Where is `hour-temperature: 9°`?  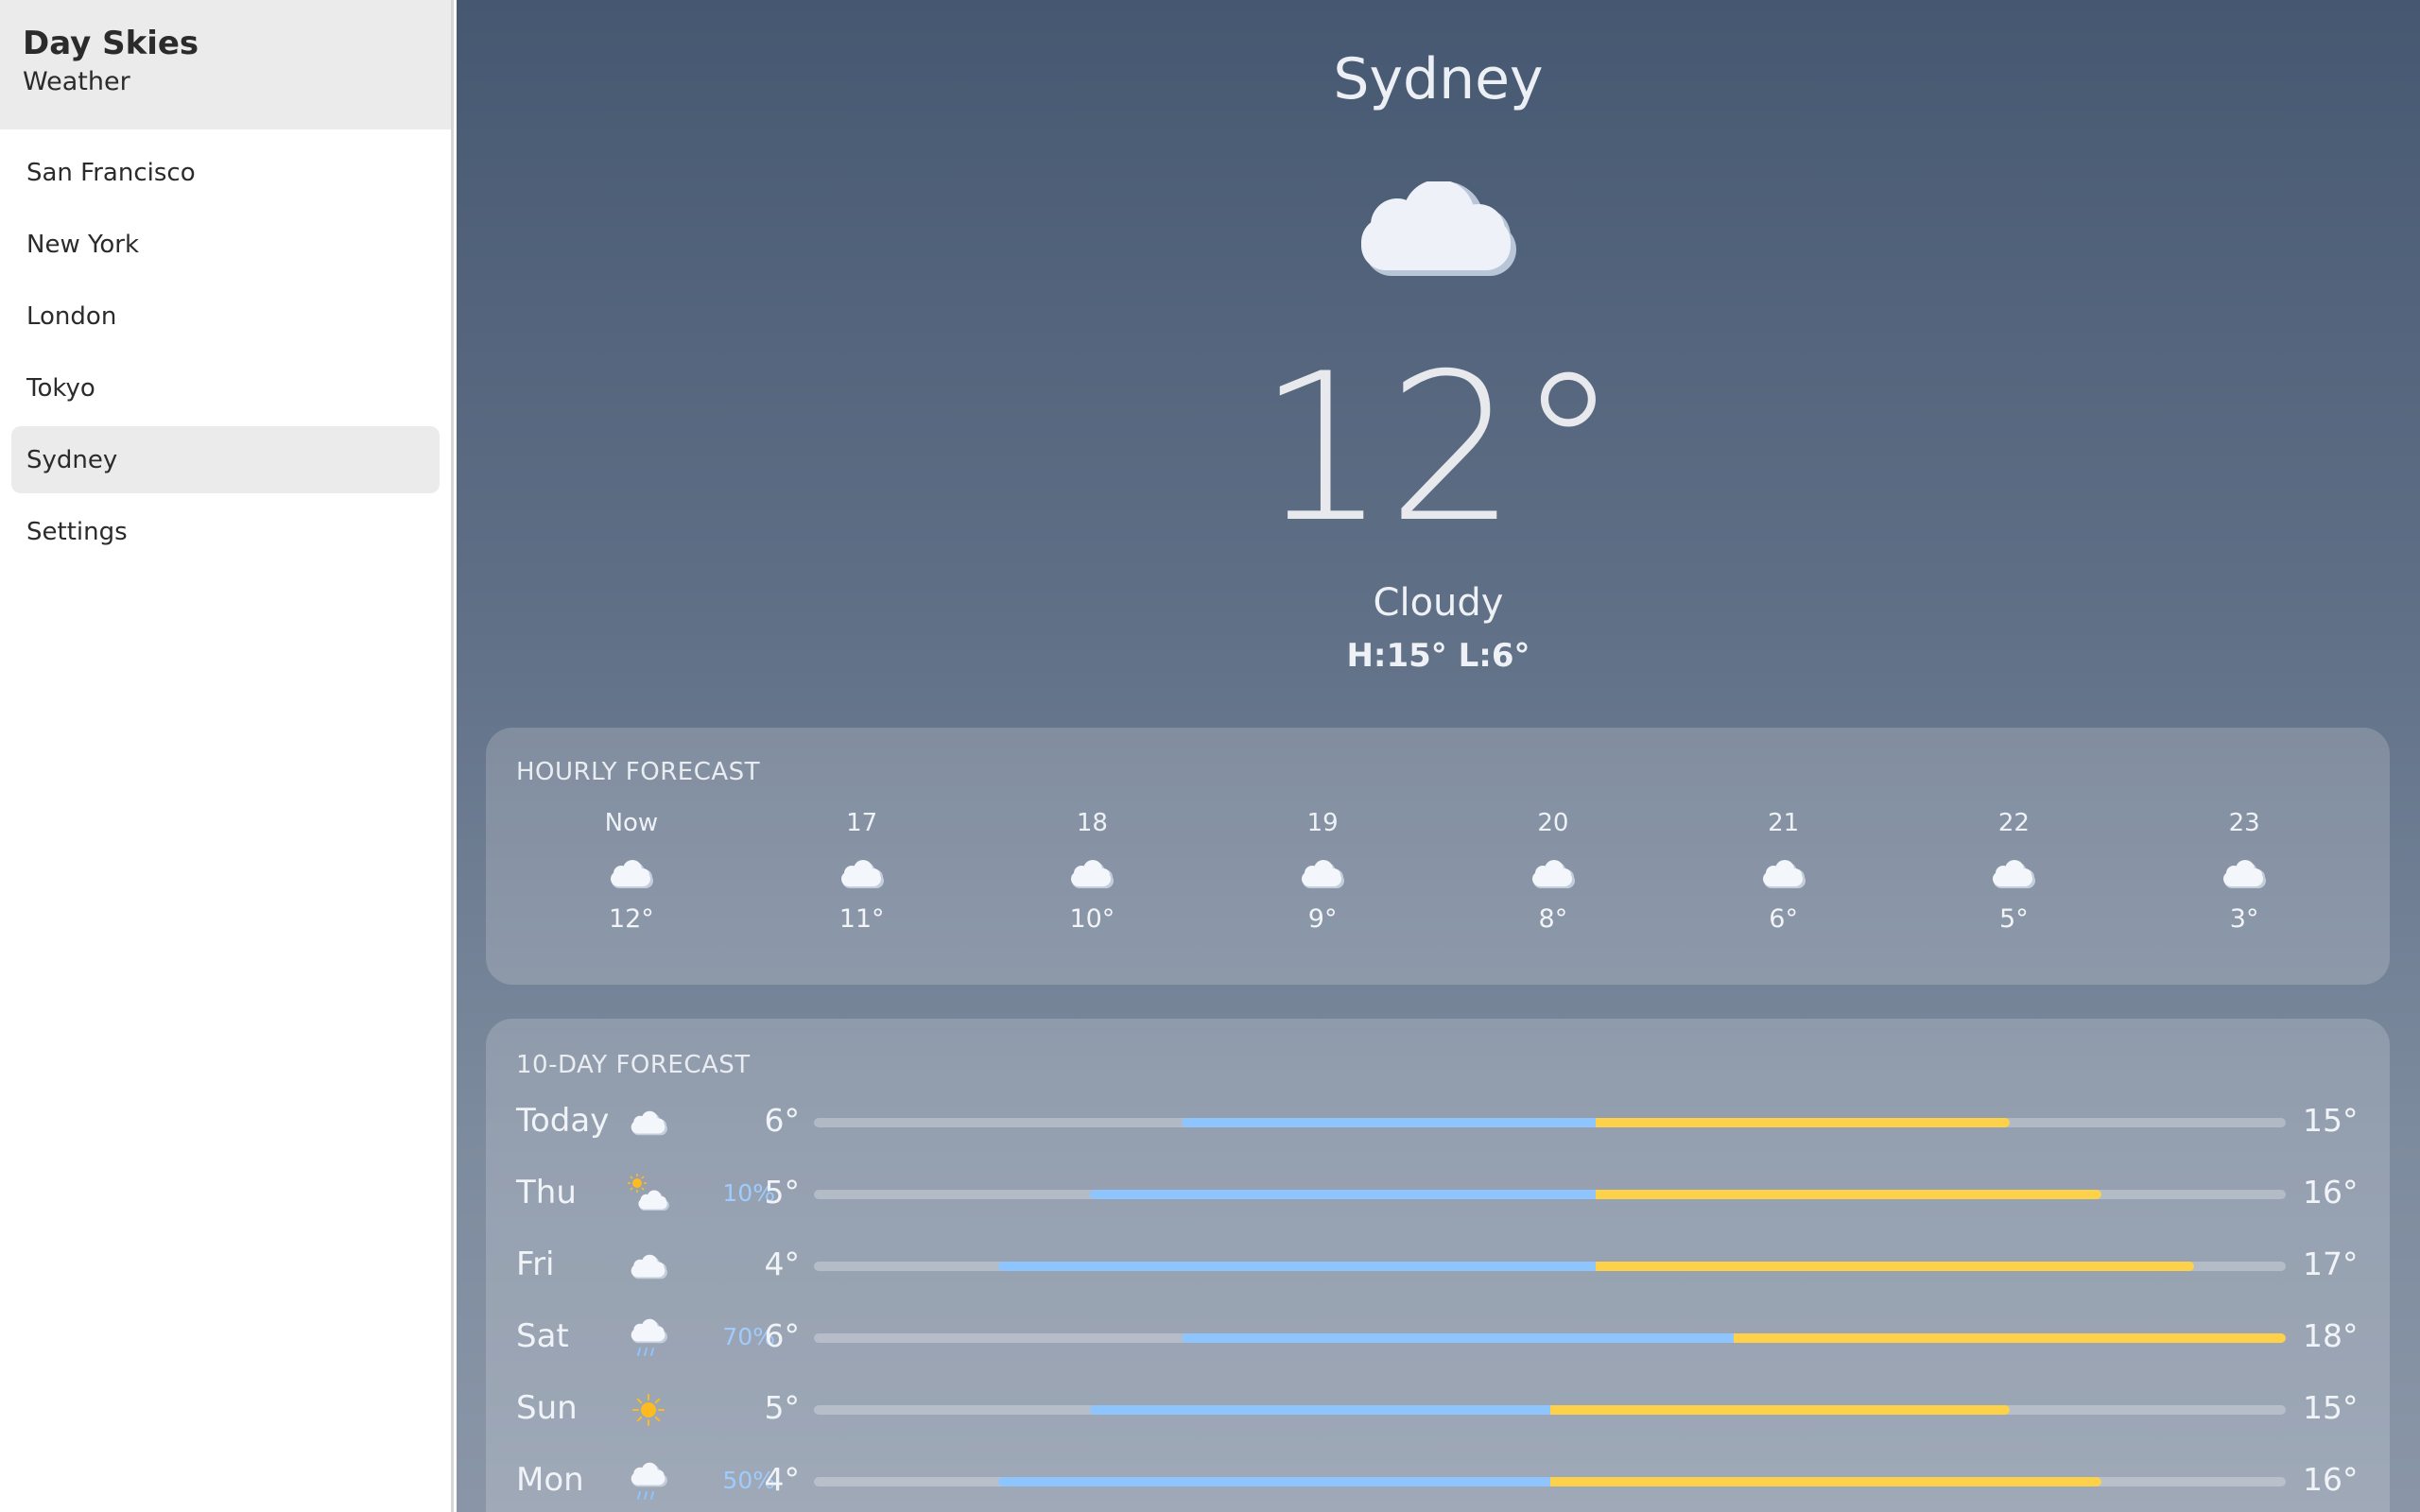 hour-temperature: 9° is located at coordinates (1322, 919).